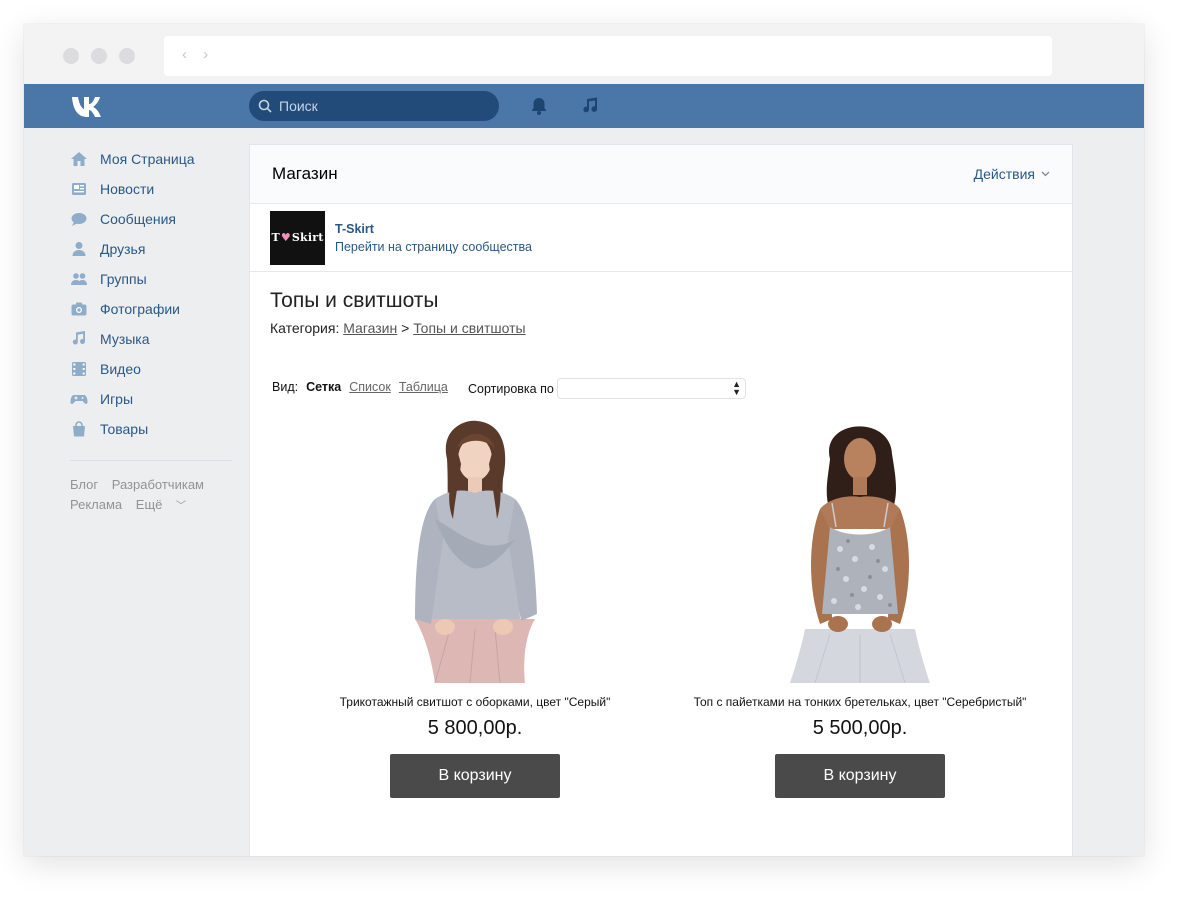 This screenshot has width=1200, height=912. What do you see at coordinates (151, 496) in the screenshot?
I see `sidebar-footer: Блог Разработчикам Реклама Ещё ﹀` at bounding box center [151, 496].